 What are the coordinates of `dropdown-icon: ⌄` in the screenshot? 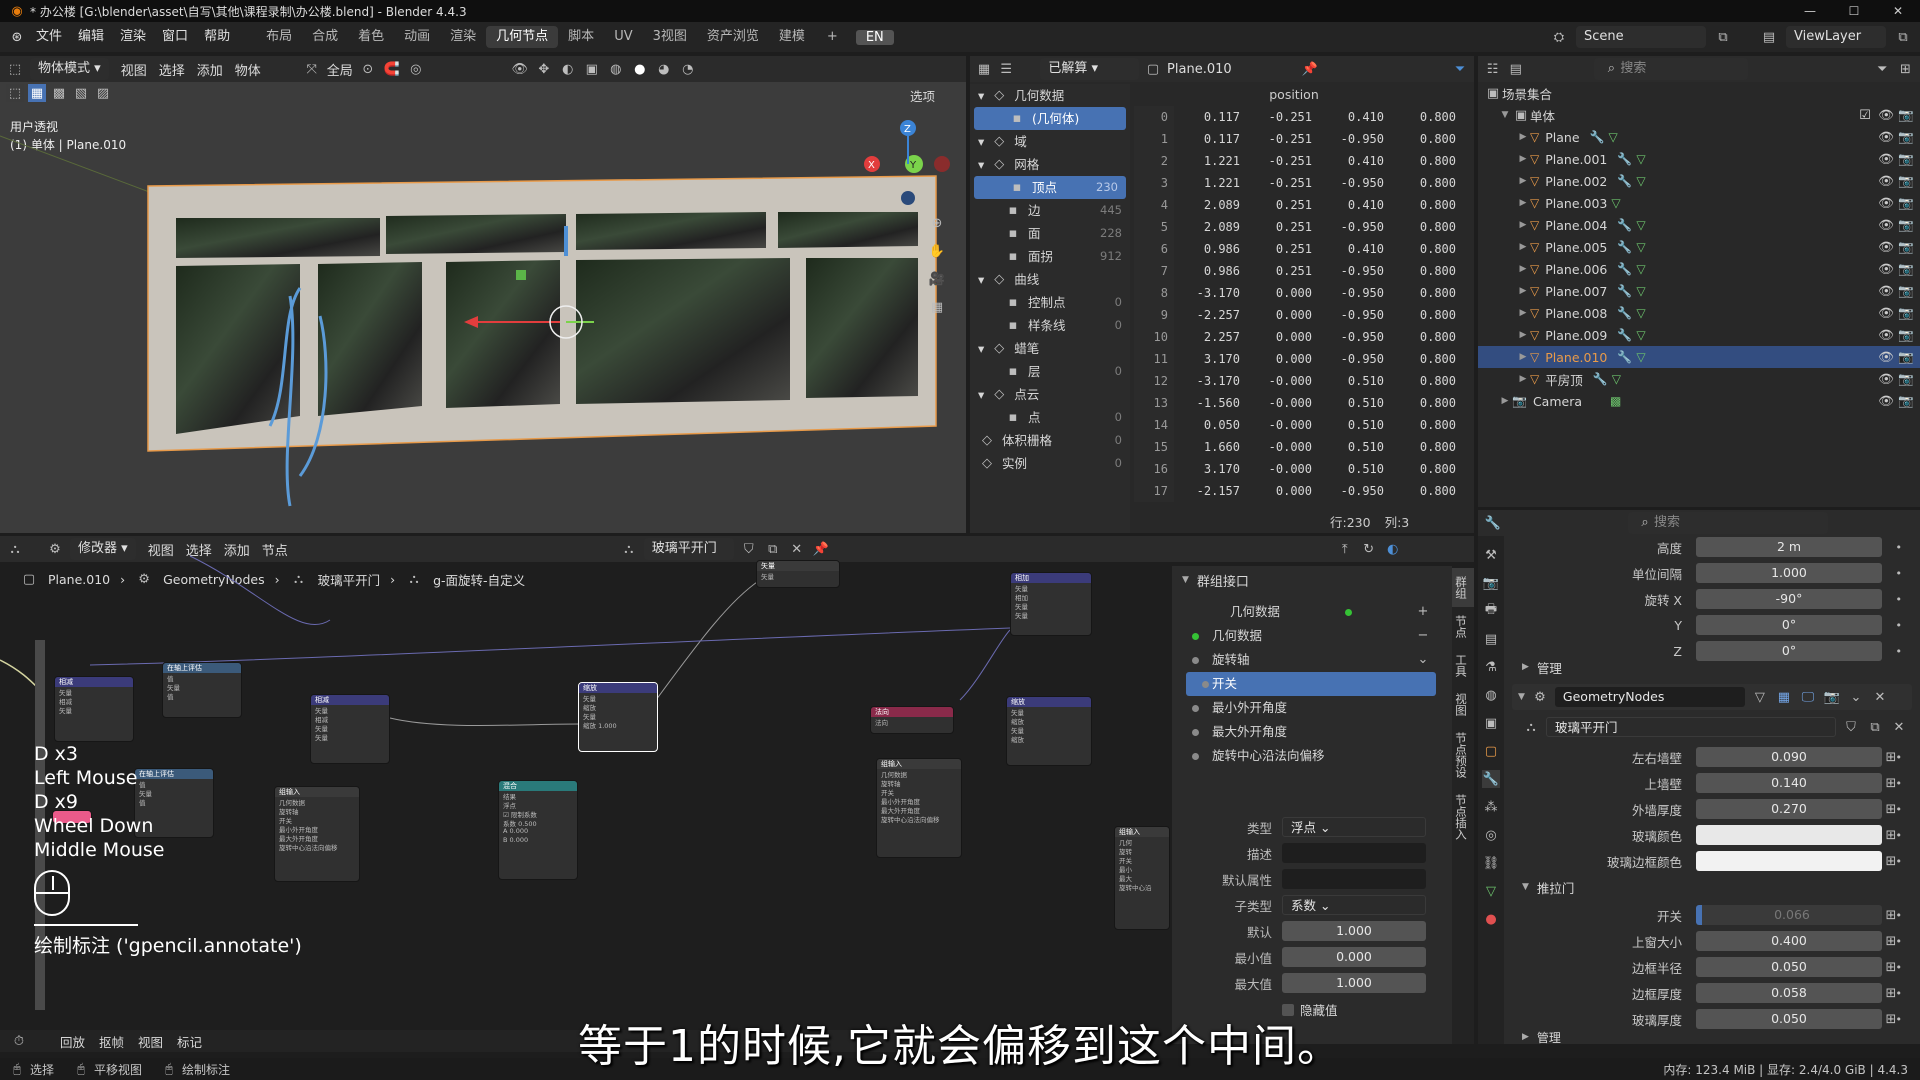 It's located at (1856, 697).